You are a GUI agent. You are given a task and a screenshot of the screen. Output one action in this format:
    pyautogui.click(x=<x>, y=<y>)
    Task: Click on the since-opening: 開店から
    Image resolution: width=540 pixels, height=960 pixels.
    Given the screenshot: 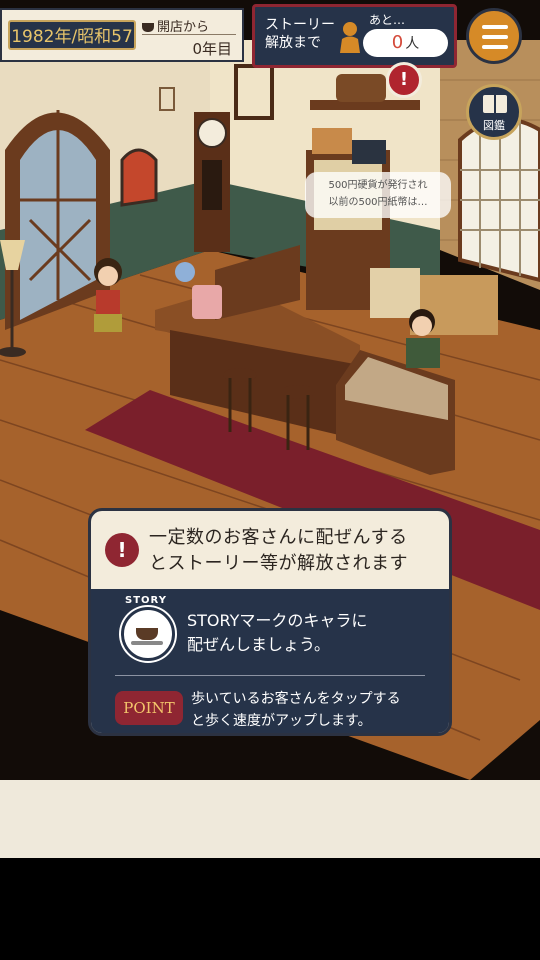 What is the action you would take?
    pyautogui.click(x=175, y=25)
    